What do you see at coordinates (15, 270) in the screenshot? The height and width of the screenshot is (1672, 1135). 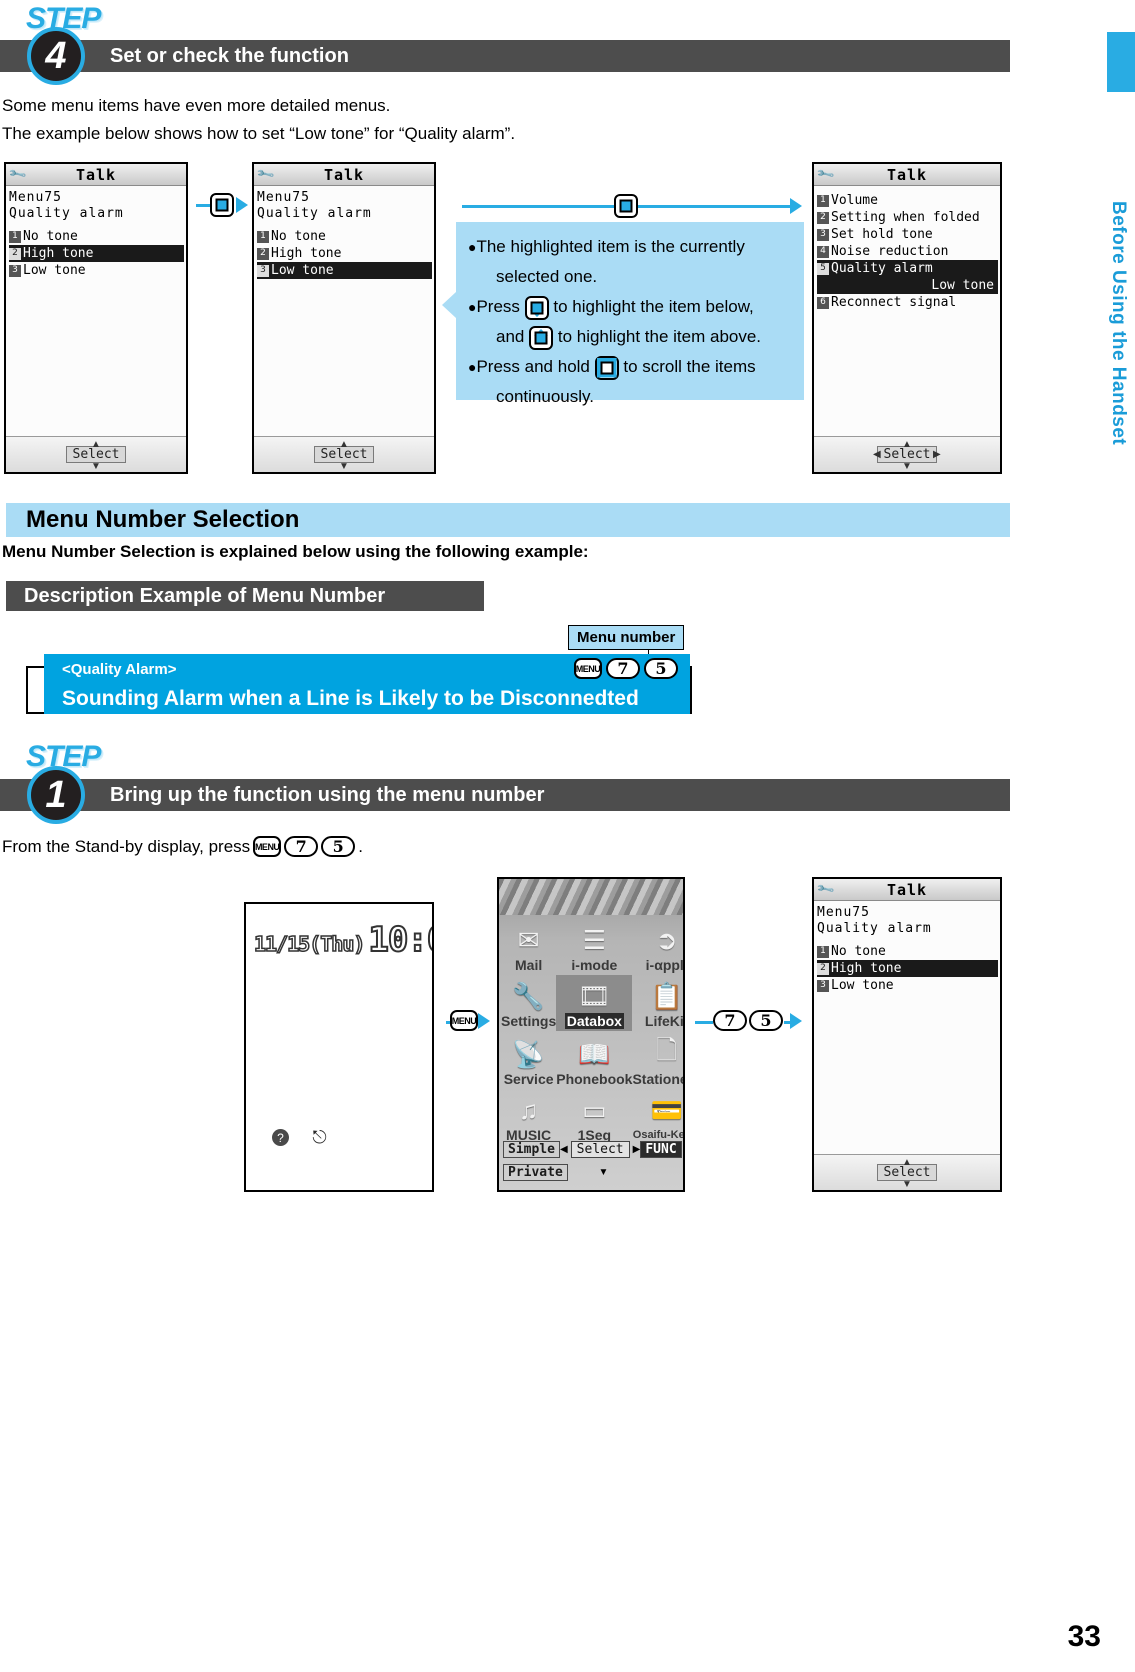 I see `item-number: 3` at bounding box center [15, 270].